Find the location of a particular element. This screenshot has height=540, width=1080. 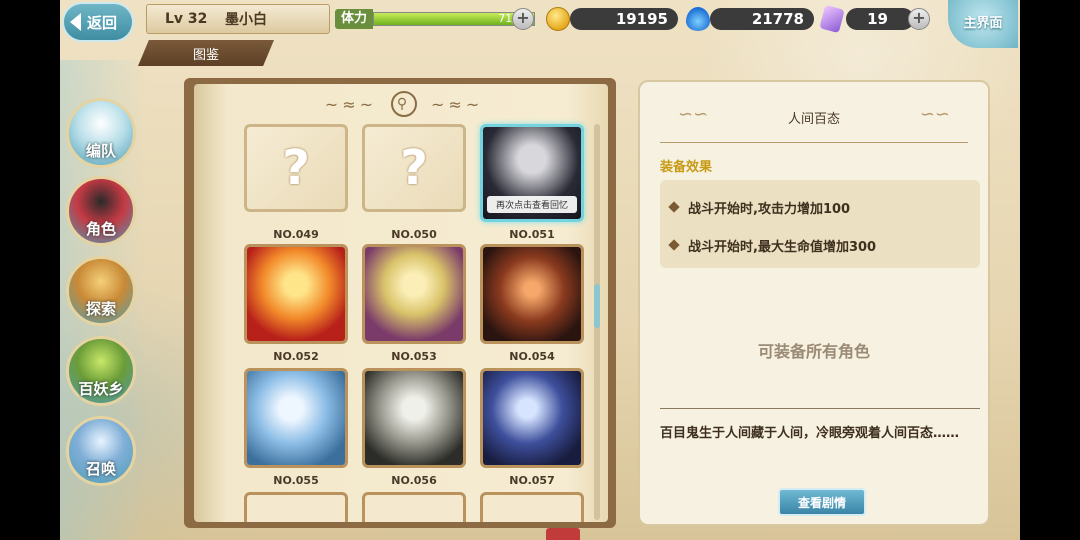

coin-counter: 19195 is located at coordinates (624, 19).